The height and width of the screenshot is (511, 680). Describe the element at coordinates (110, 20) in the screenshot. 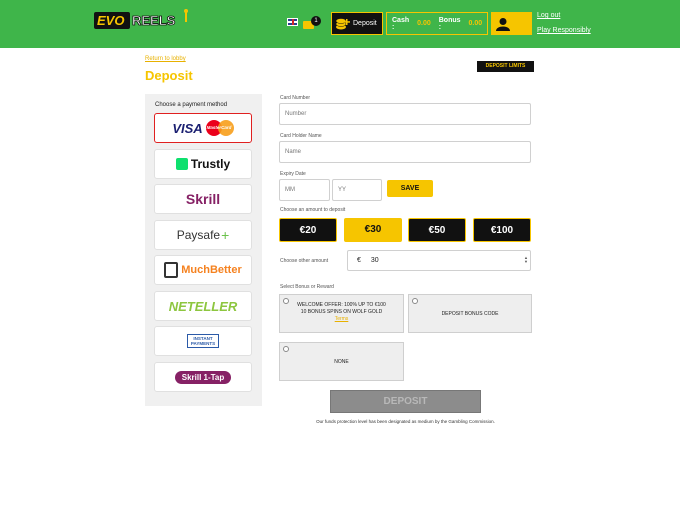

I see `logo-evo: EVO` at that location.